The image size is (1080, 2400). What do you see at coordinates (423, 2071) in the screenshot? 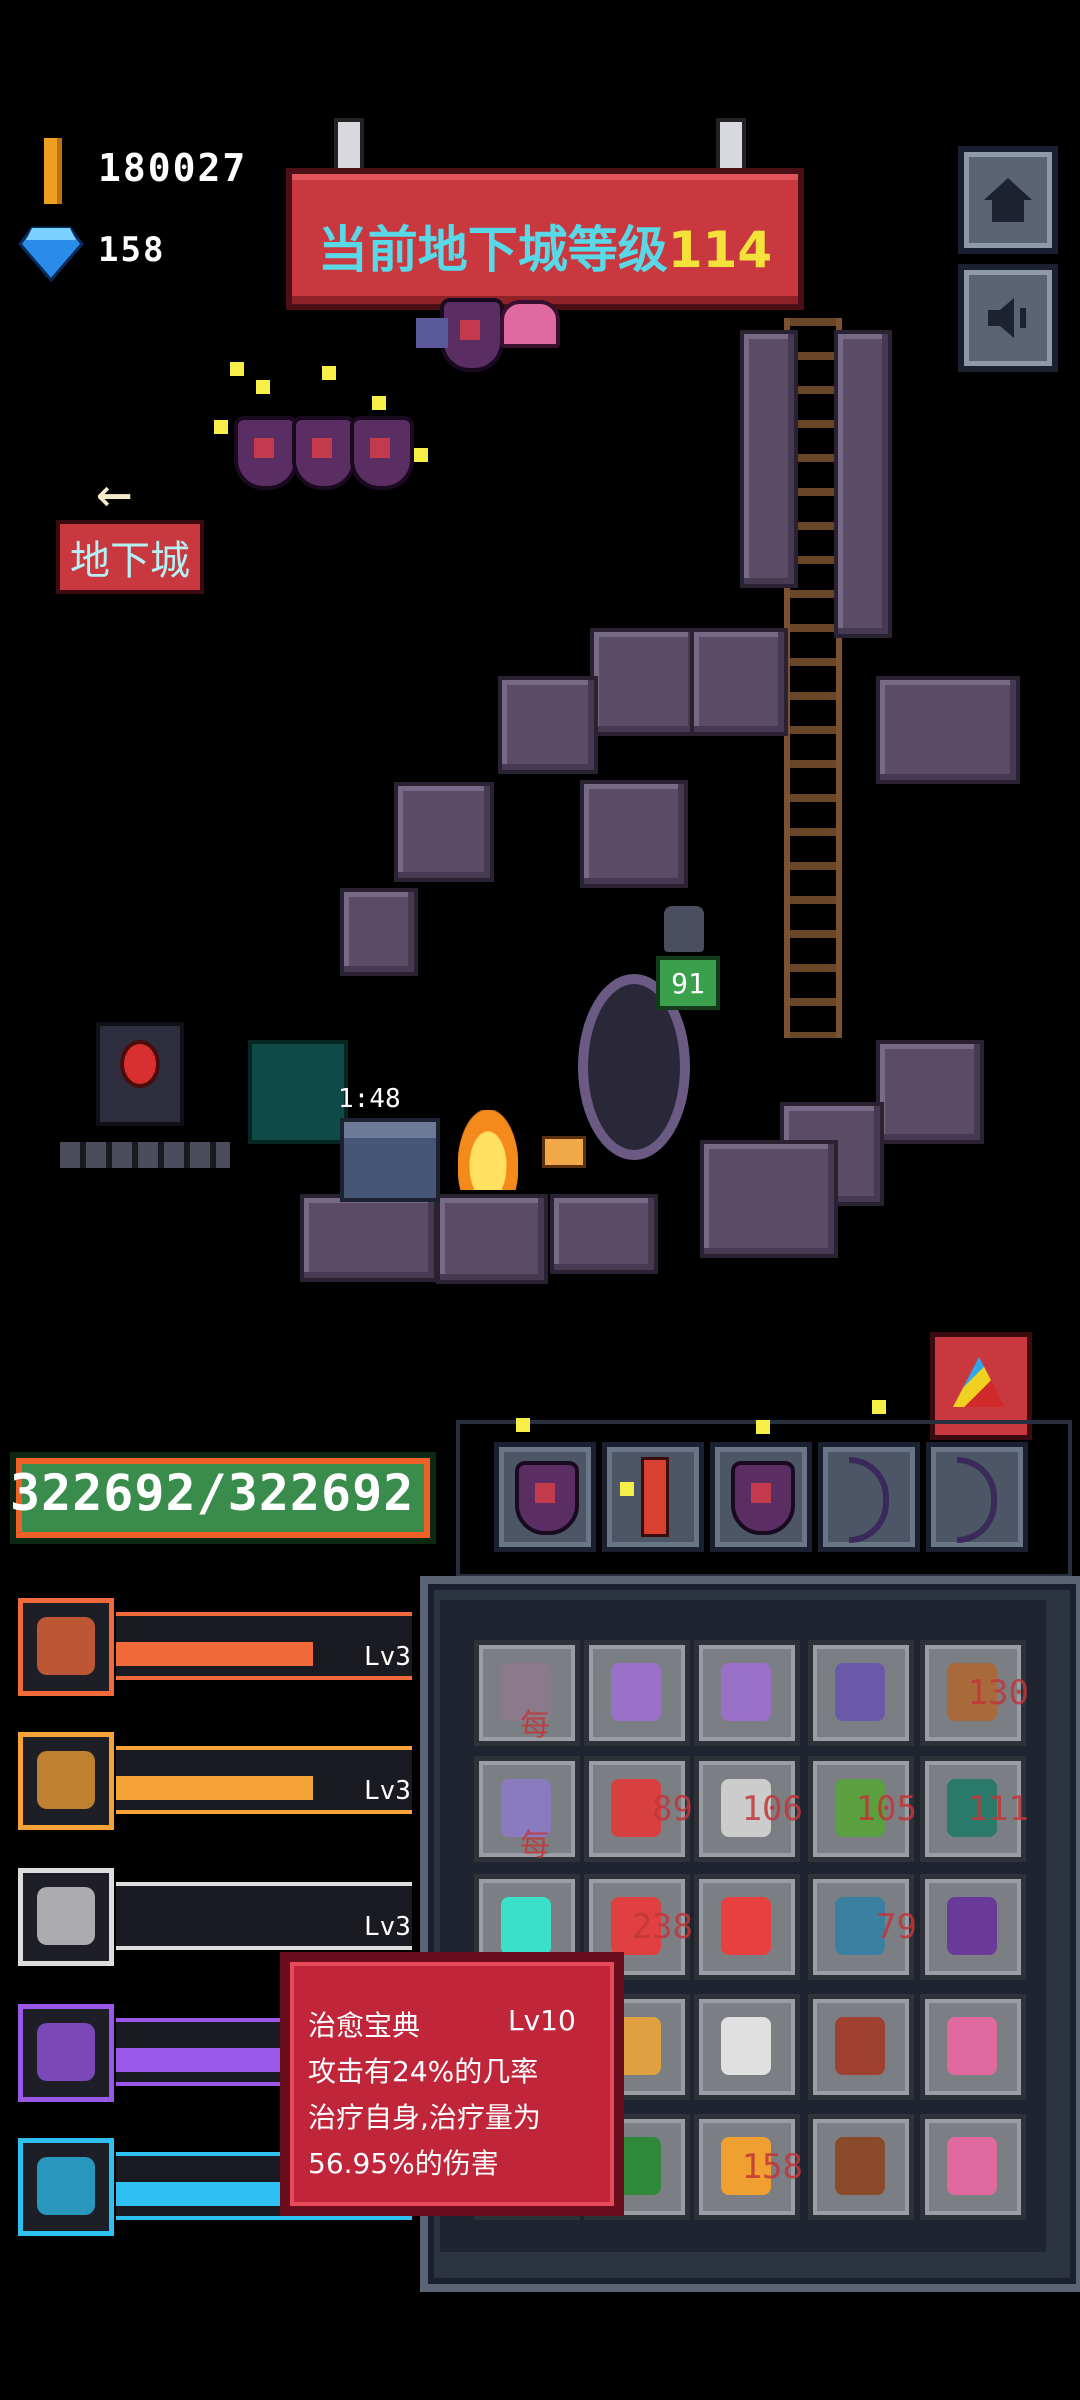
I see `tooltip-line-1: 攻击有24%的几率` at bounding box center [423, 2071].